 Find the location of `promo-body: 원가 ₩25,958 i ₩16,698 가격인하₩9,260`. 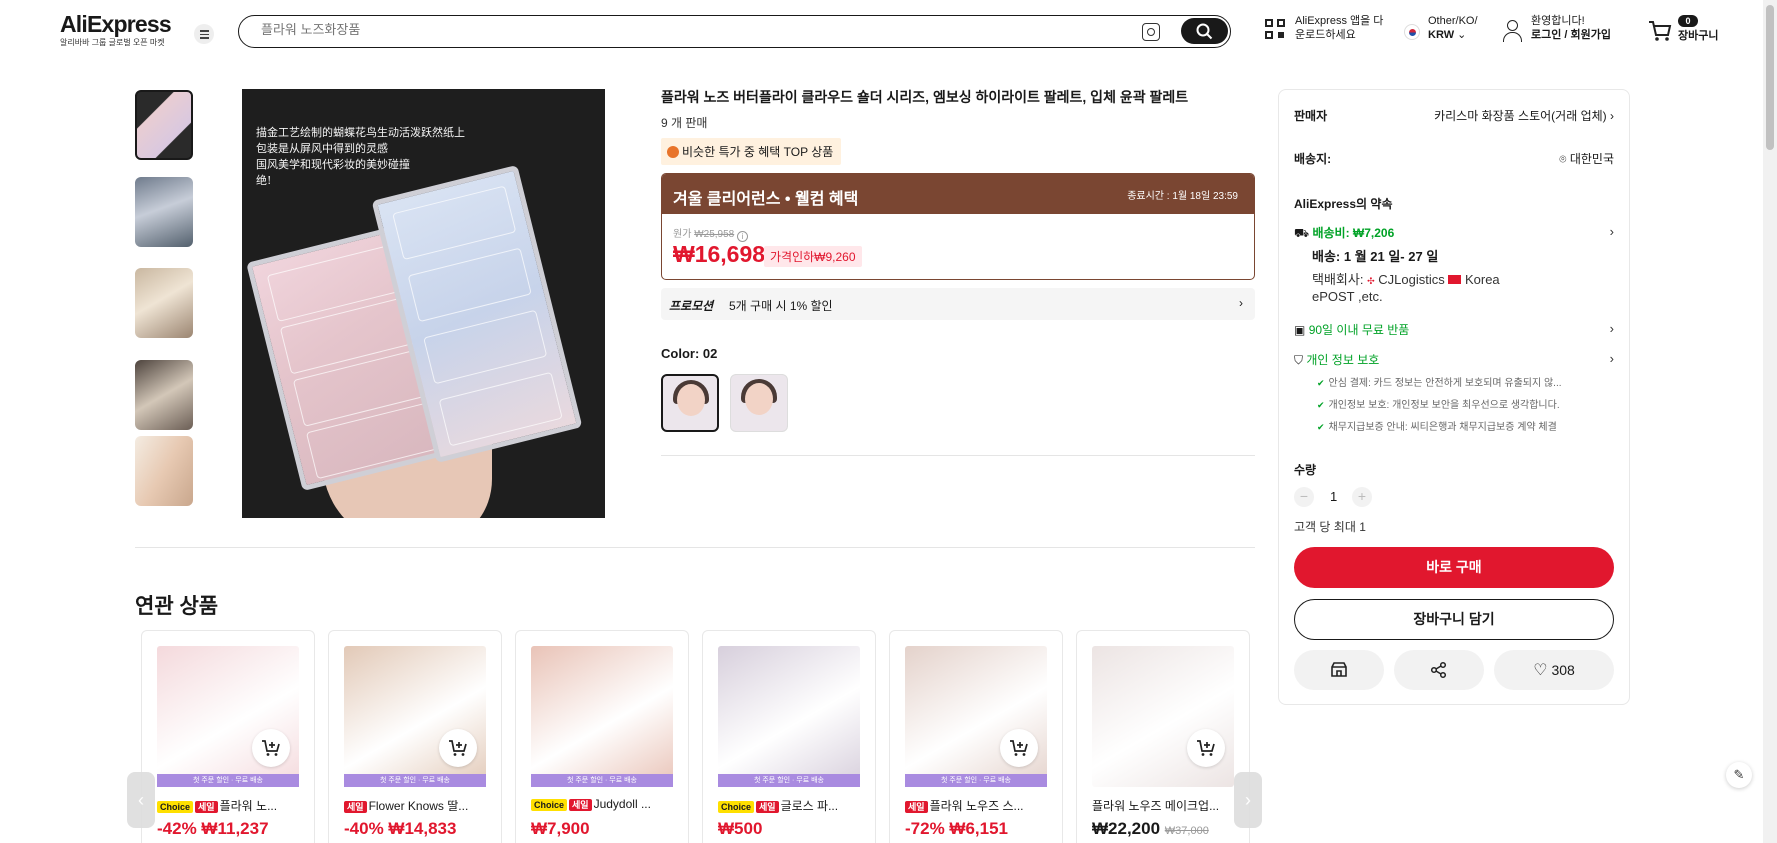

promo-body: 원가 ₩25,958 i ₩16,698 가격인하₩9,260 is located at coordinates (958, 246).